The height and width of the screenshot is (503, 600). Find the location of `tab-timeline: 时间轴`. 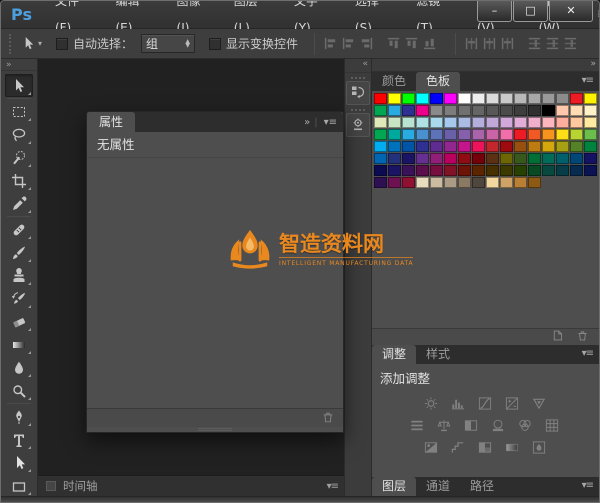

tab-timeline: 时间轴 is located at coordinates (80, 486).